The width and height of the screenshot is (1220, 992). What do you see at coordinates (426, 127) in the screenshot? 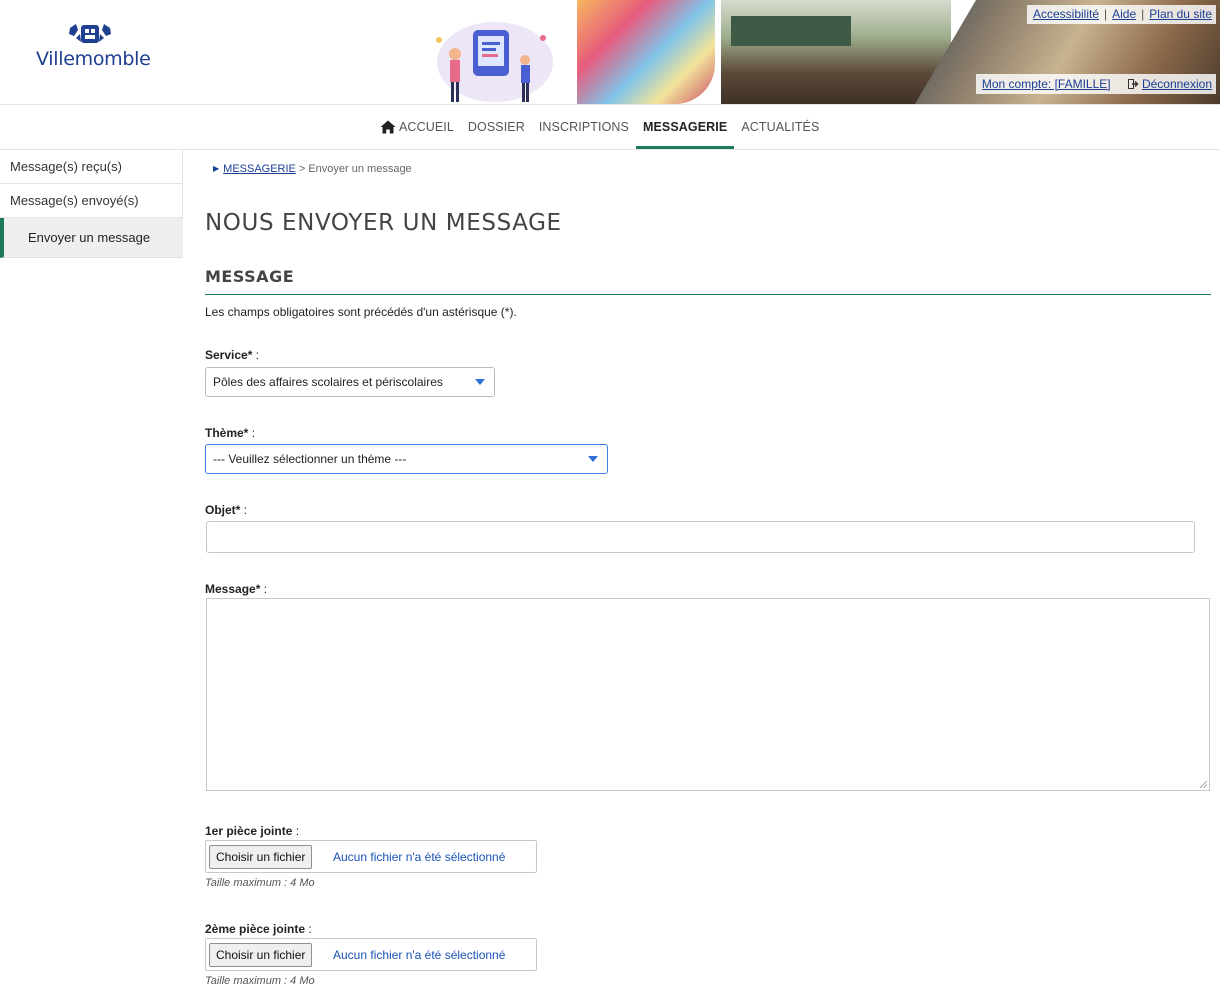
I see `nav-label: ACCUEIL` at bounding box center [426, 127].